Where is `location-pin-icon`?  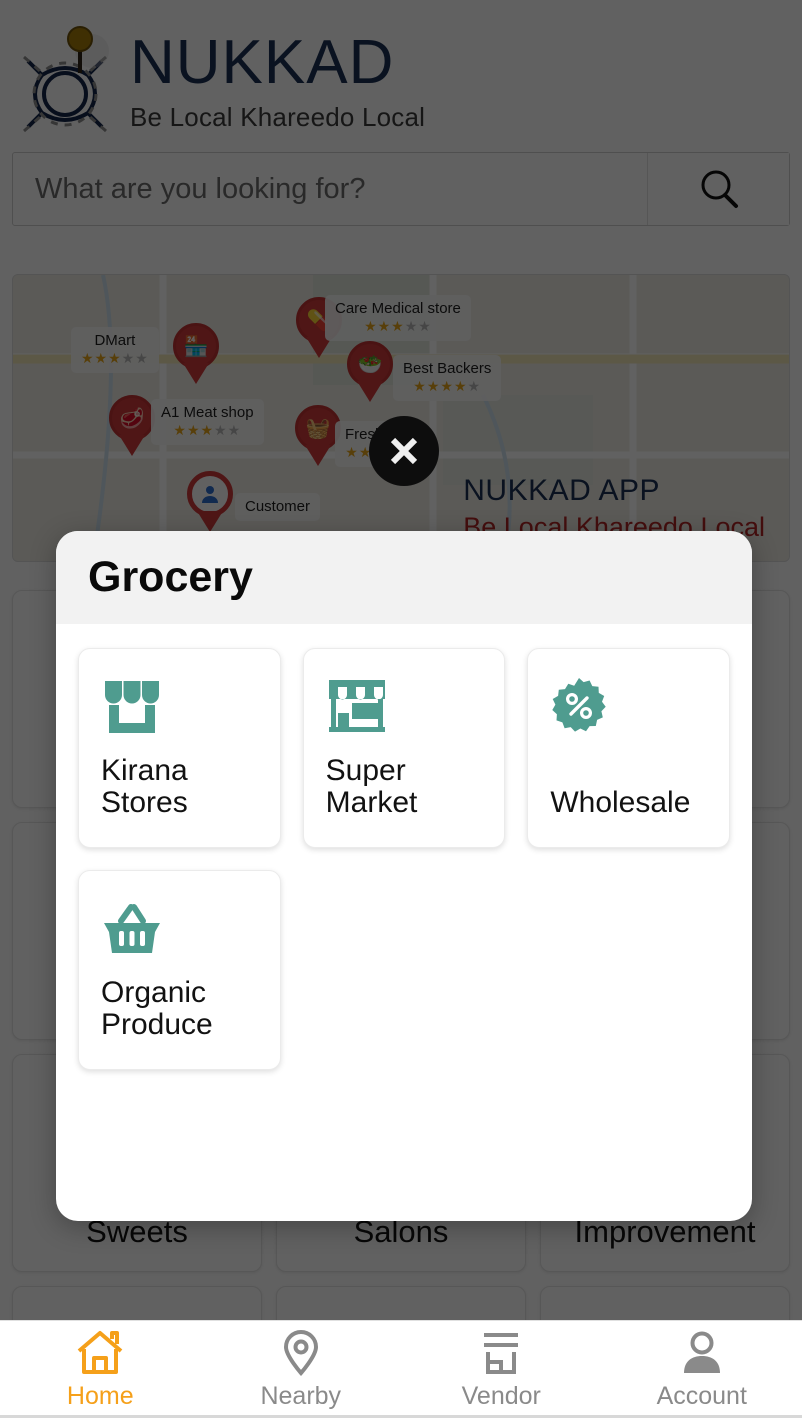 location-pin-icon is located at coordinates (300, 1353).